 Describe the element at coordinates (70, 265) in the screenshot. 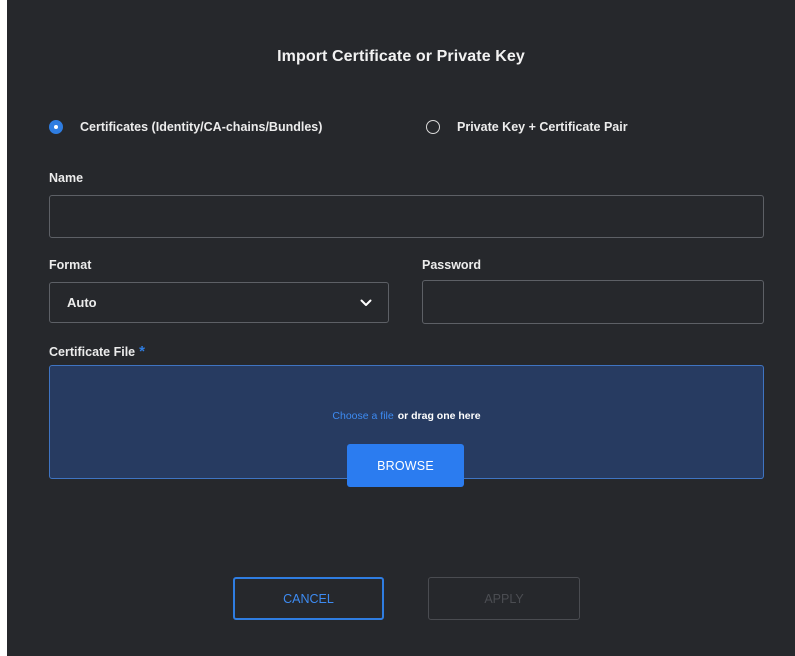

I see `format-label: Format` at that location.